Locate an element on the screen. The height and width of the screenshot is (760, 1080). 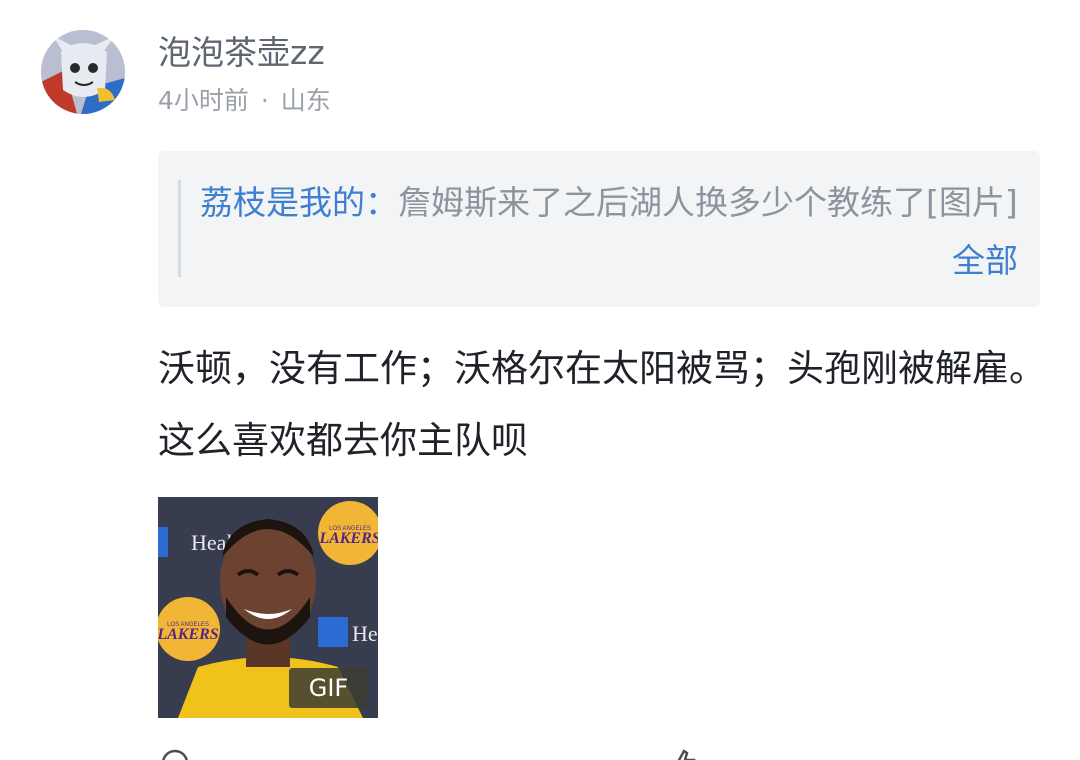
comment-body: 沃顿，没有工作；沃格尔在太阳被骂；头孢刚被解雇。这么喜欢都去你主队呗 is located at coordinates (602, 404).